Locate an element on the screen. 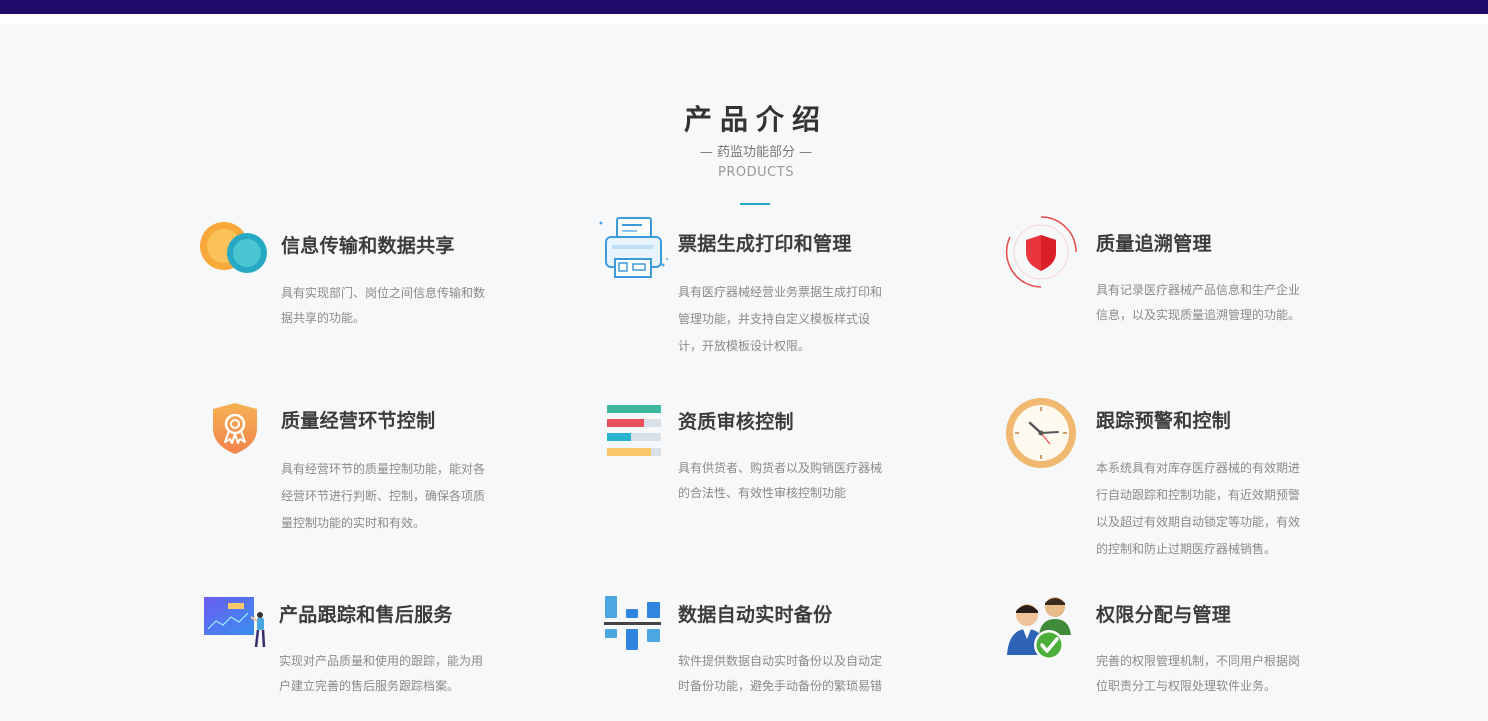 Image resolution: width=1488 pixels, height=721 pixels. clock-icon is located at coordinates (1040, 432).